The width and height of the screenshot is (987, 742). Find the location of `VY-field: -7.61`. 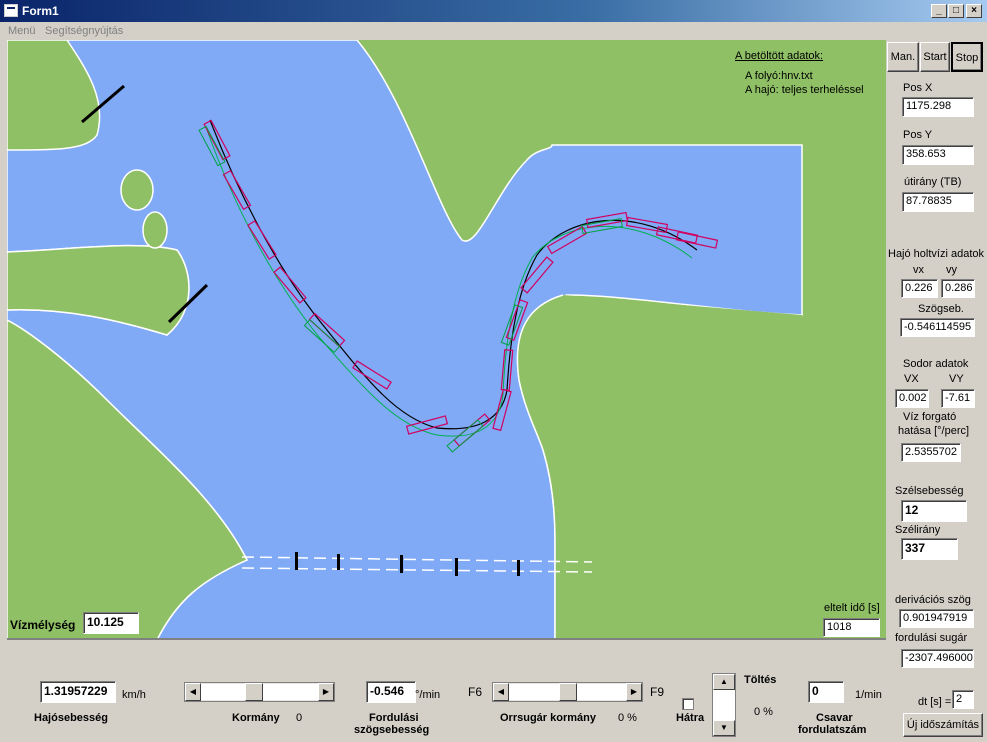

VY-field: -7.61 is located at coordinates (958, 398).